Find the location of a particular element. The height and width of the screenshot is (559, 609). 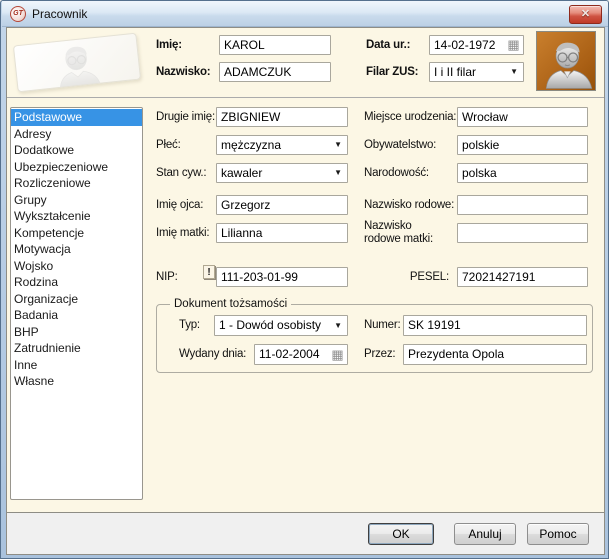

filar-zus-dropdown: I i II filar ▼ is located at coordinates (476, 72).